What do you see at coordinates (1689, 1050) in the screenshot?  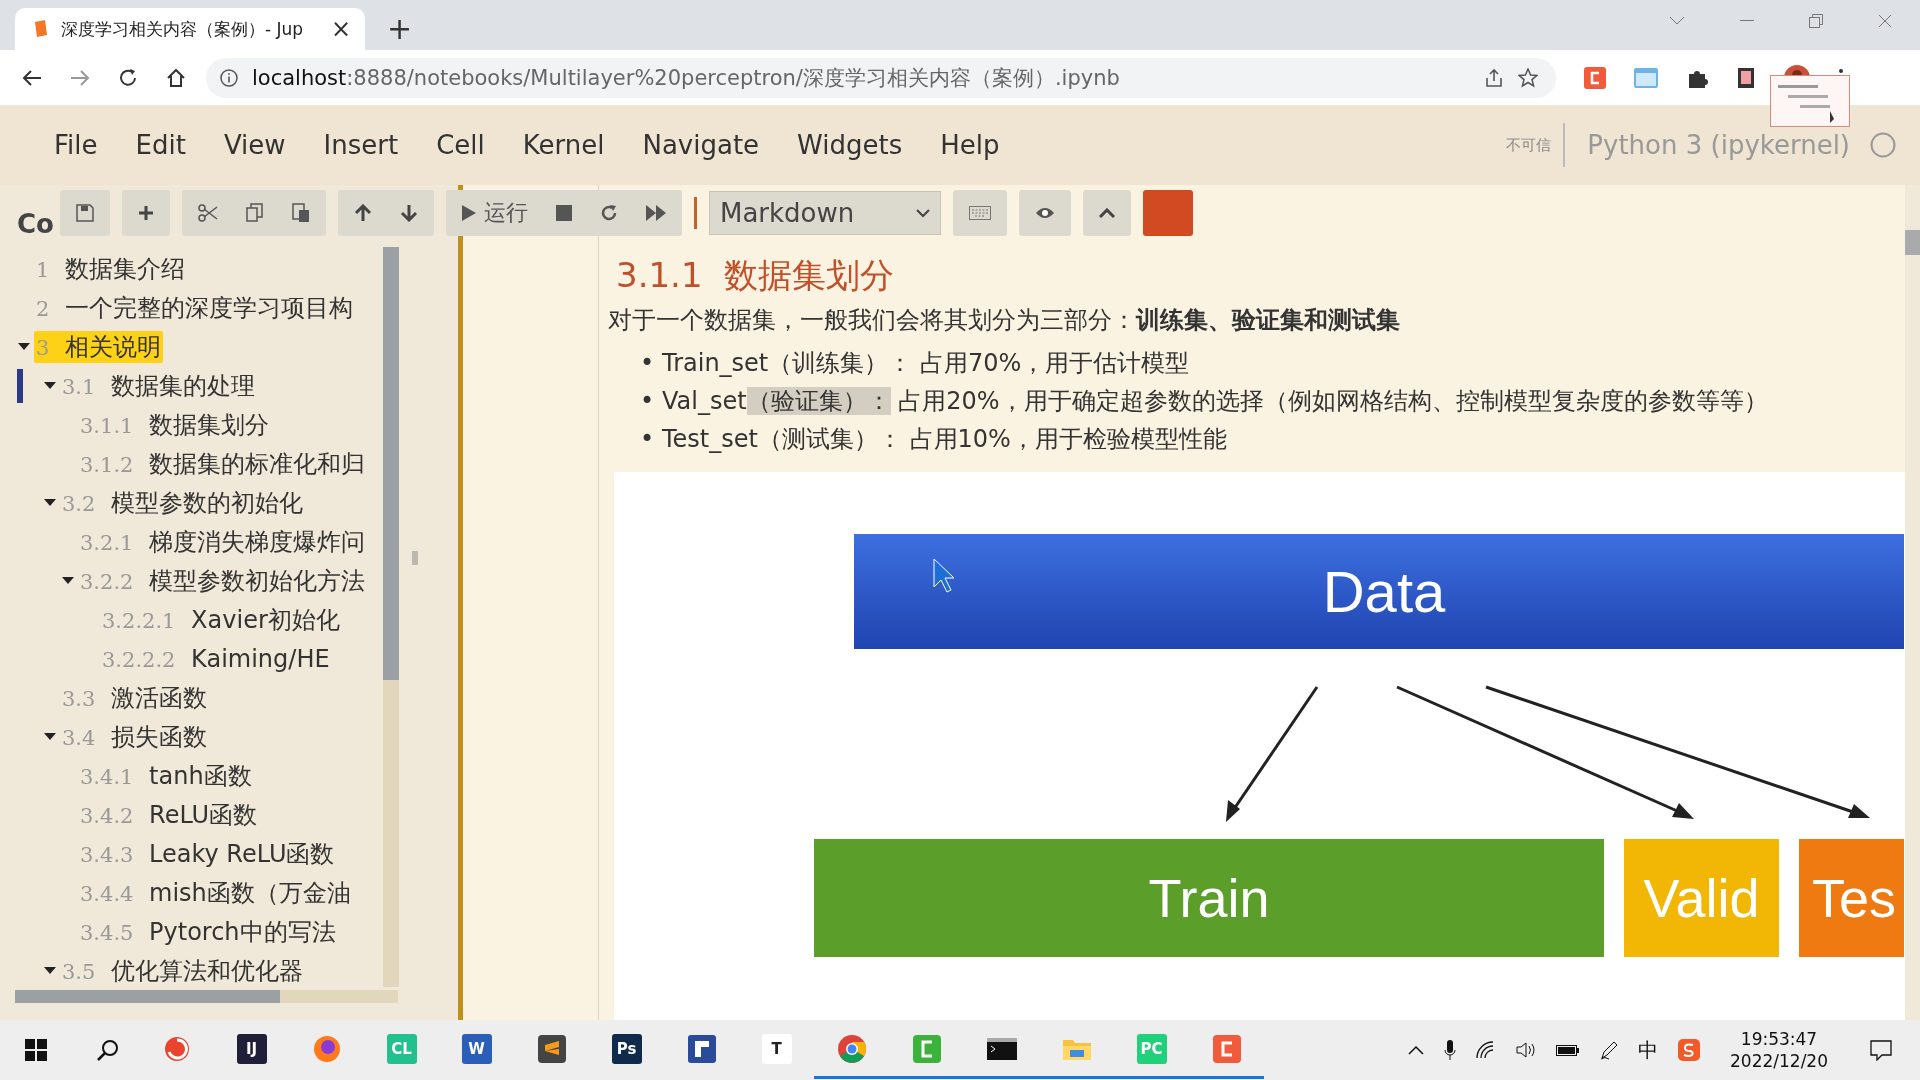 I see `input-method-icon` at bounding box center [1689, 1050].